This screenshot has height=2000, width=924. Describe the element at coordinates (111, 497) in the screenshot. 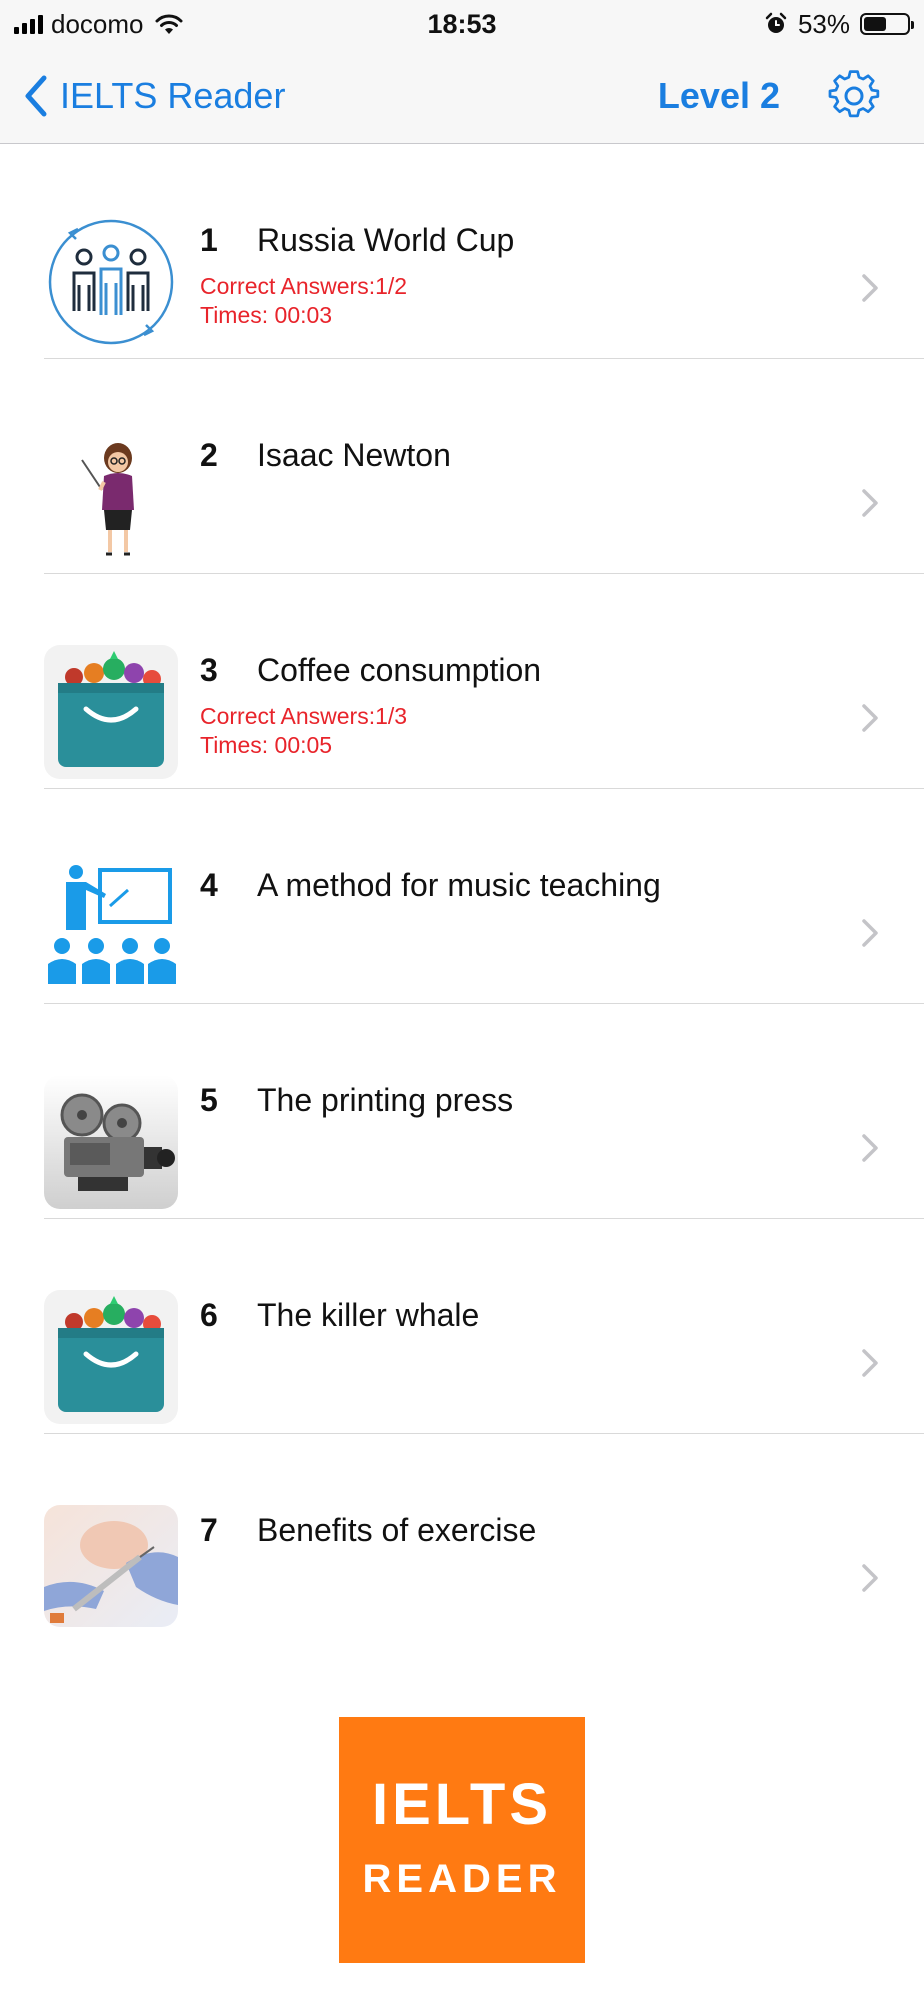

I see `teacher-woman-icon` at that location.